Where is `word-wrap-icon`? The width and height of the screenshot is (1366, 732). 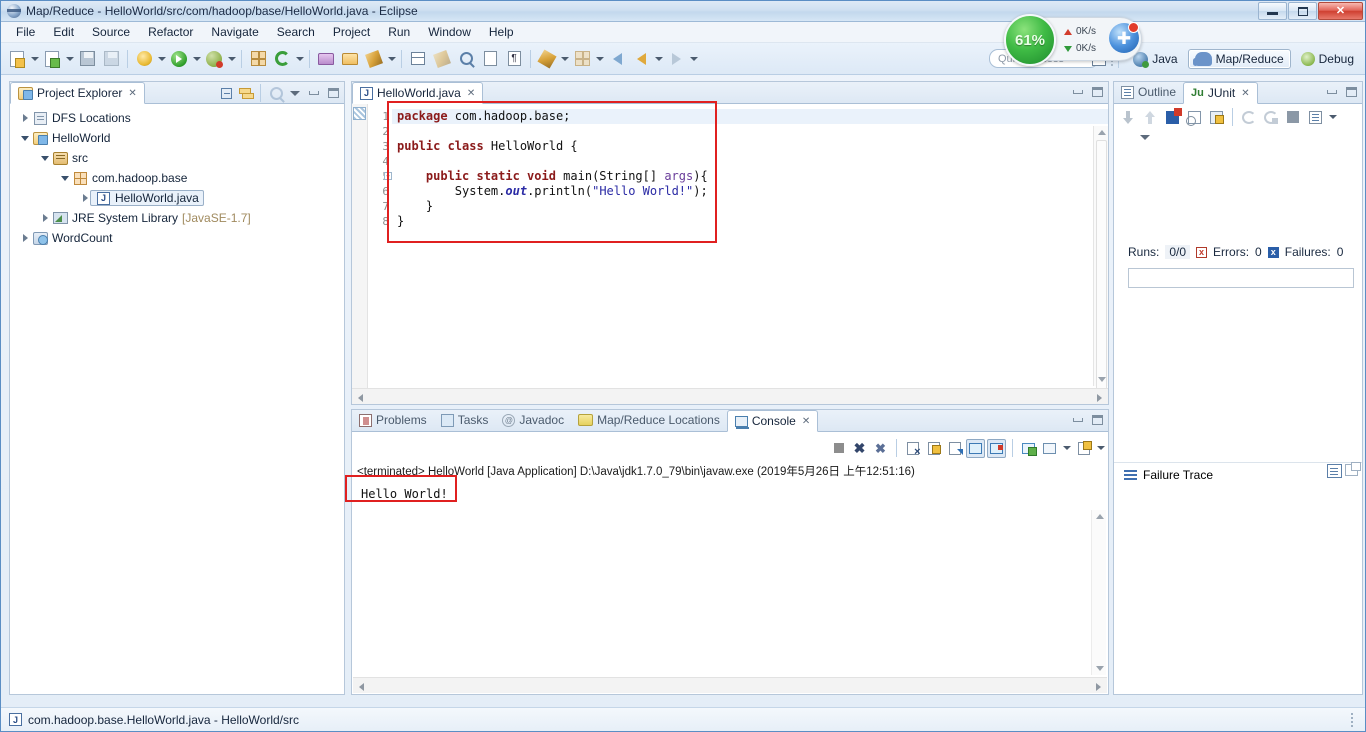 word-wrap-icon is located at coordinates (954, 448).